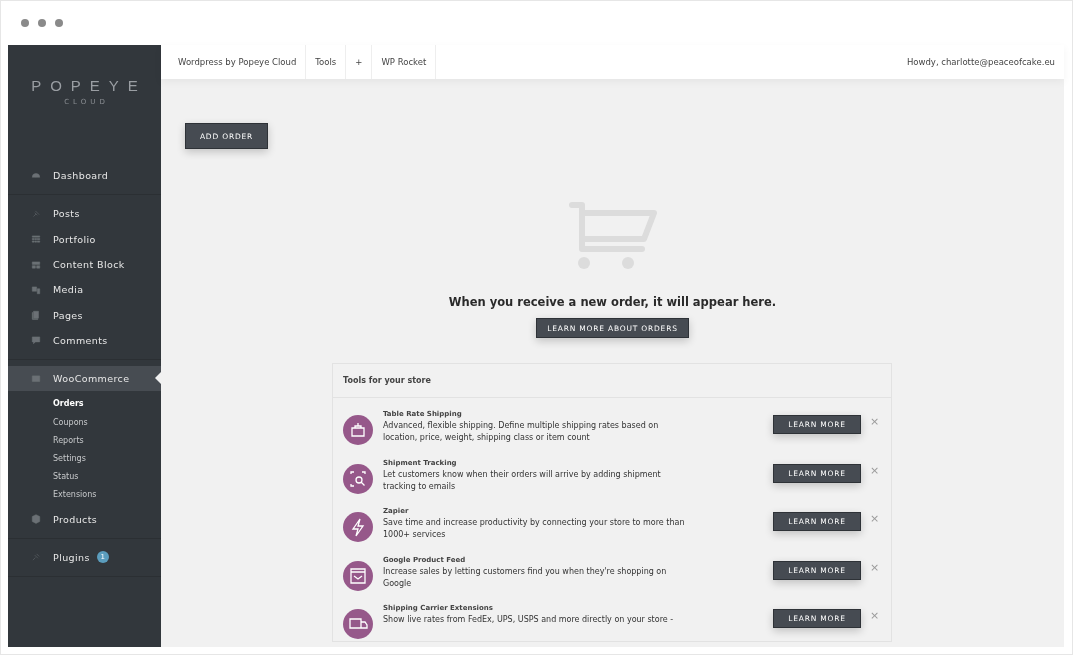 Image resolution: width=1073 pixels, height=655 pixels. Describe the element at coordinates (84, 519) in the screenshot. I see `sidebar-item: Products` at that location.